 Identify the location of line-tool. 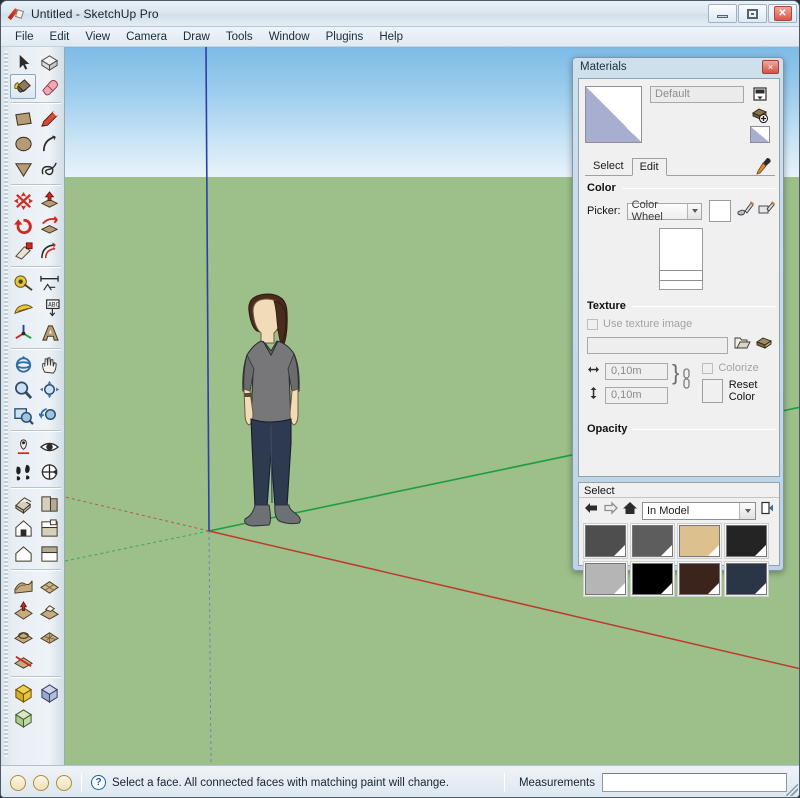
(49, 118).